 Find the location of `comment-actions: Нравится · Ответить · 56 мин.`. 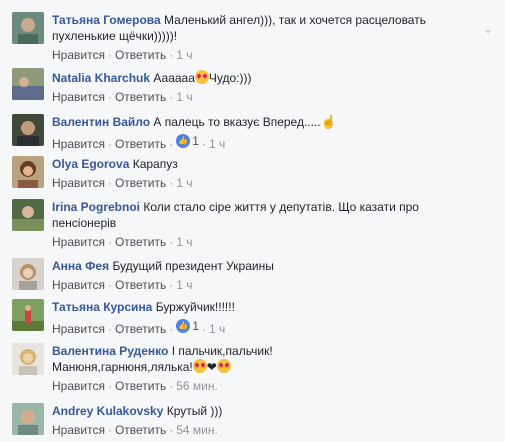

comment-actions: Нравится · Ответить · 56 мин. is located at coordinates (258, 386).